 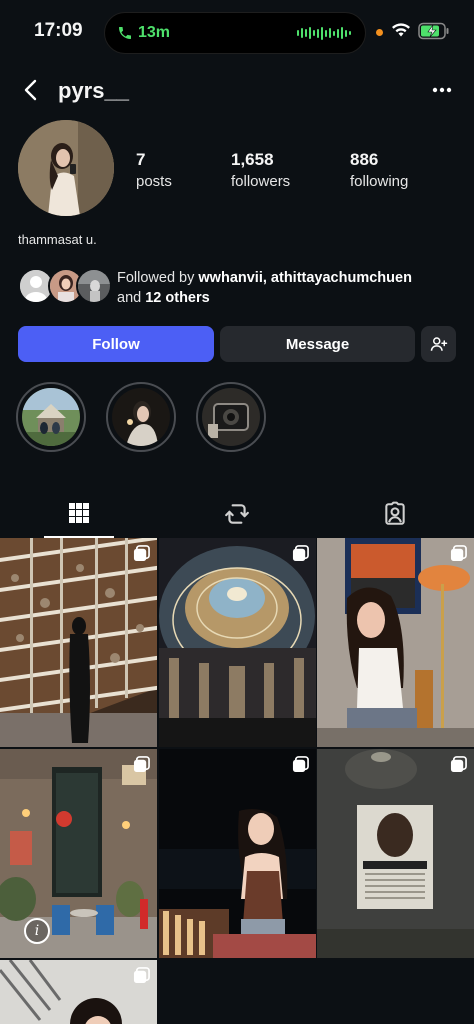 I want to click on profile-header: pyrs__, so click(x=237, y=92).